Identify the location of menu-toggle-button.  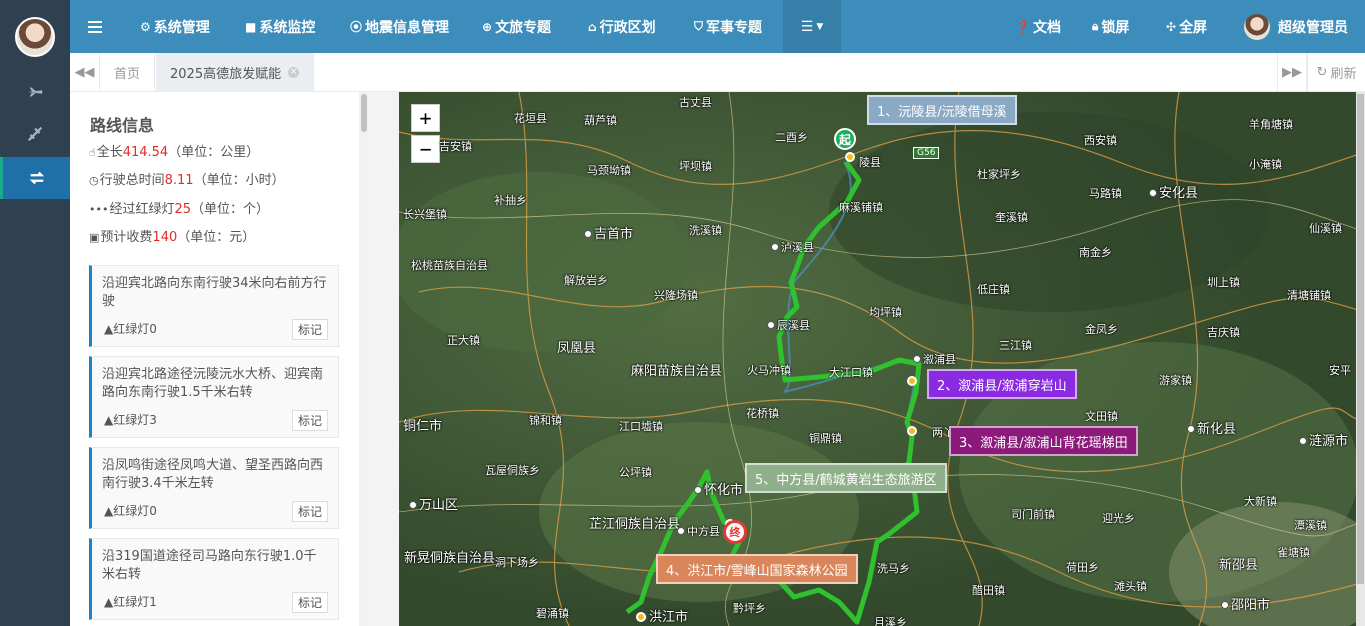
(95, 26).